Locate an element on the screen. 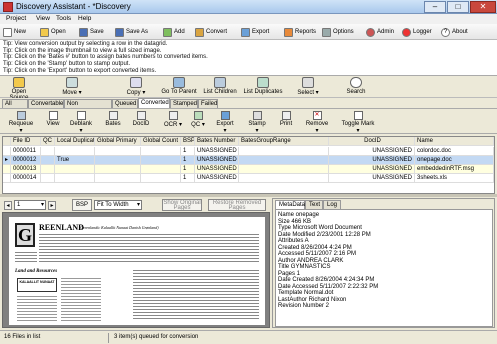 The width and height of the screenshot is (497, 344). open-source-icon is located at coordinates (19, 82).